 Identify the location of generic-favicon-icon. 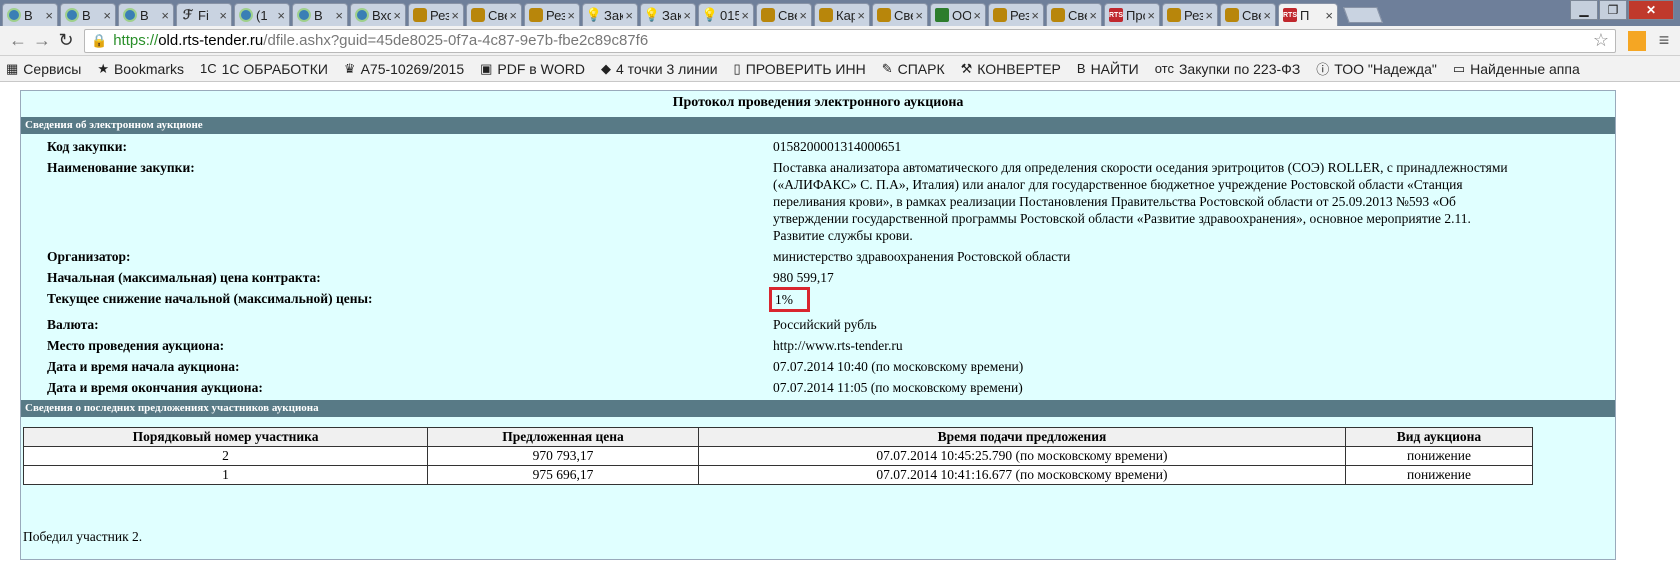
(72, 15).